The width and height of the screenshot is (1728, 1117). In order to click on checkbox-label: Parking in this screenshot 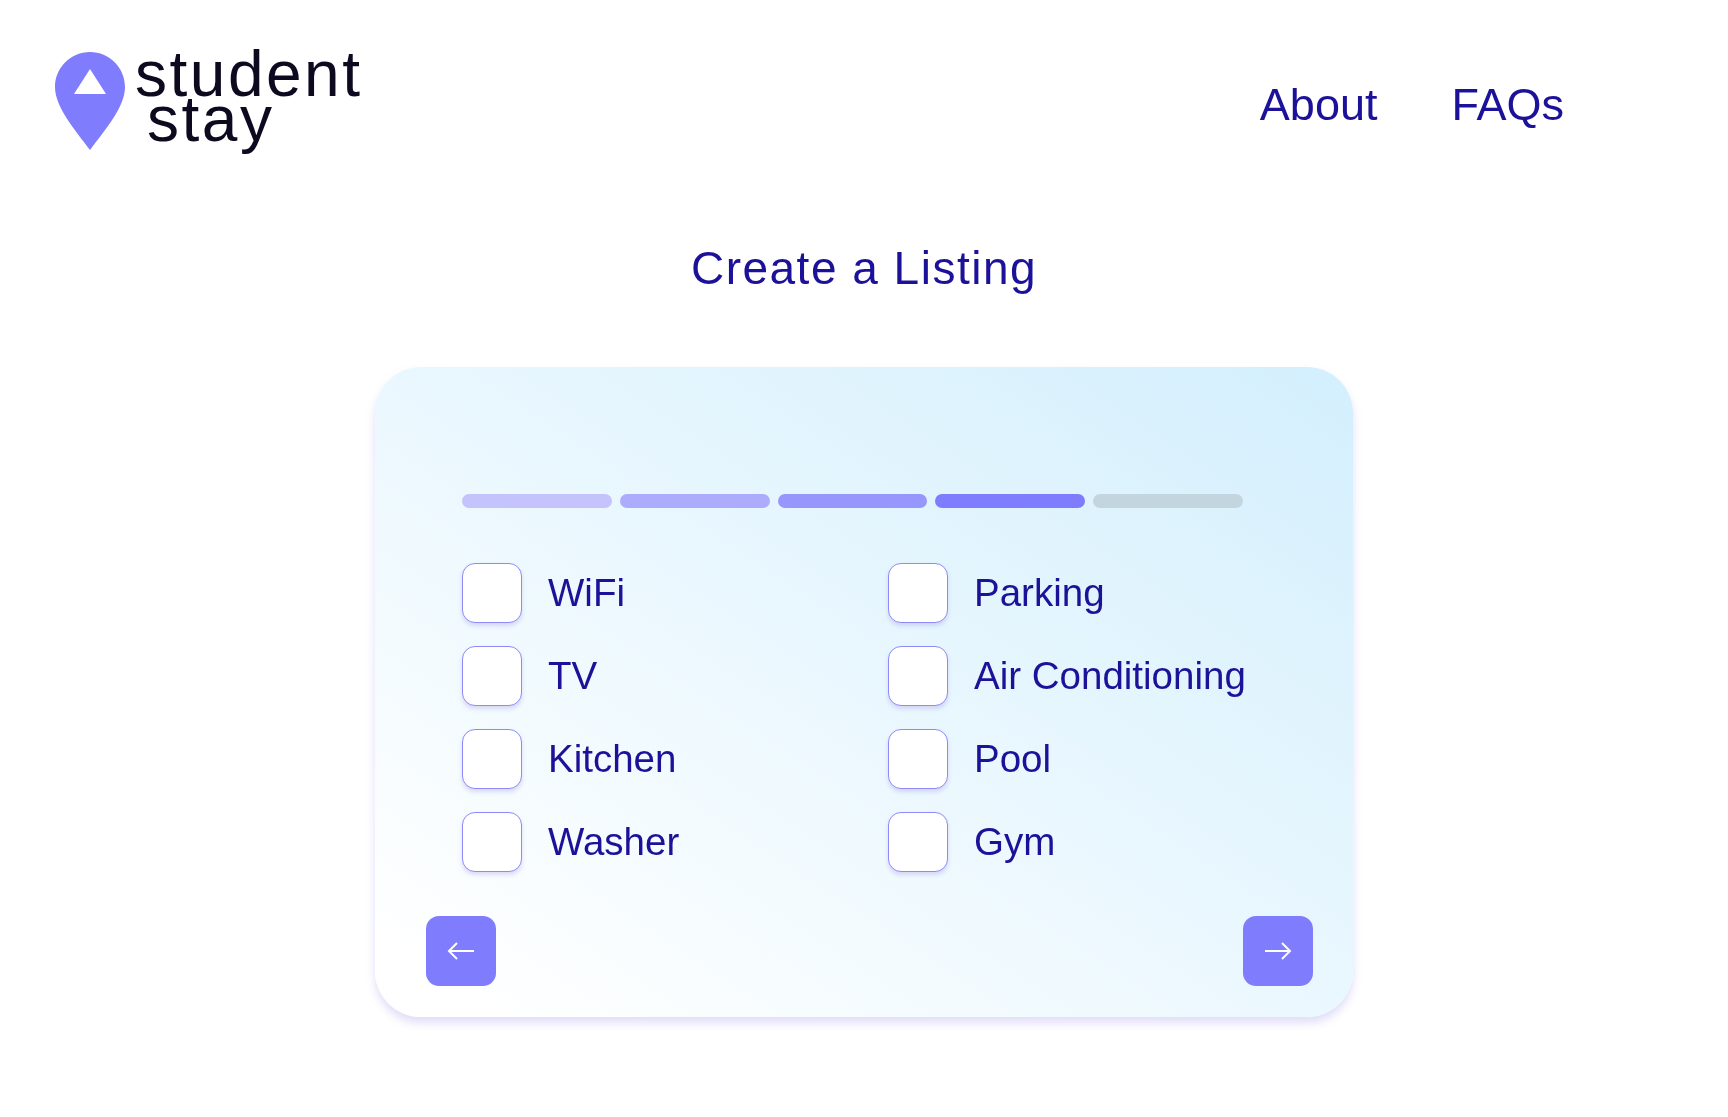, I will do `click(1039, 593)`.